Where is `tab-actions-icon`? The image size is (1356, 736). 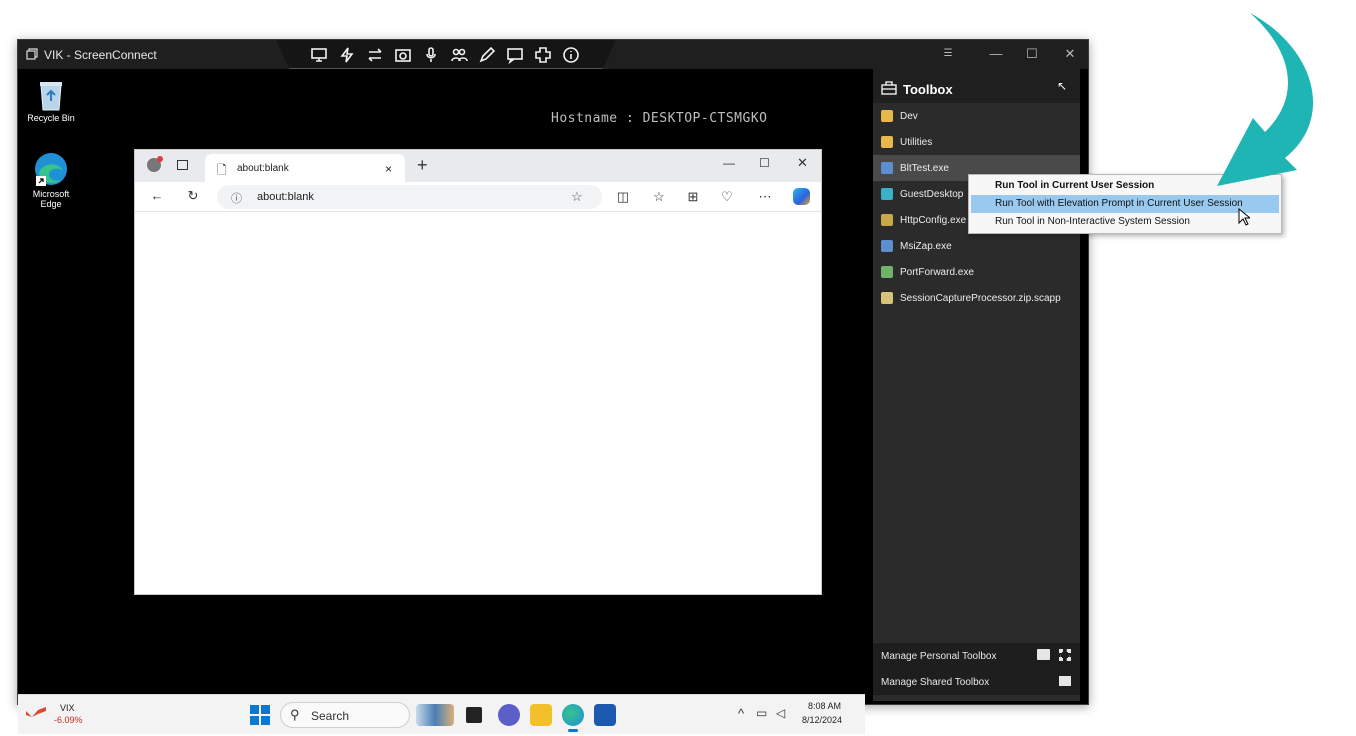 tab-actions-icon is located at coordinates (182, 165).